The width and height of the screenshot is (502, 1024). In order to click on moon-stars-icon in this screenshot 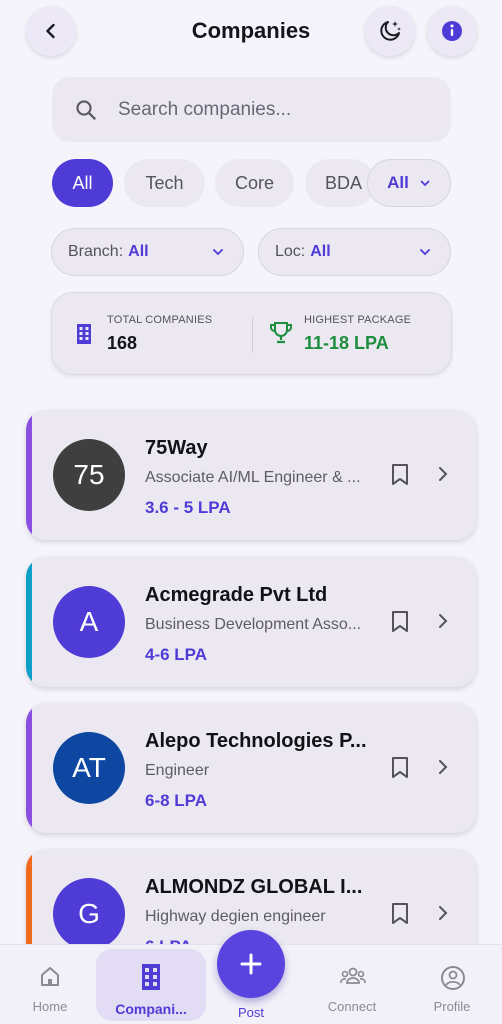, I will do `click(390, 31)`.